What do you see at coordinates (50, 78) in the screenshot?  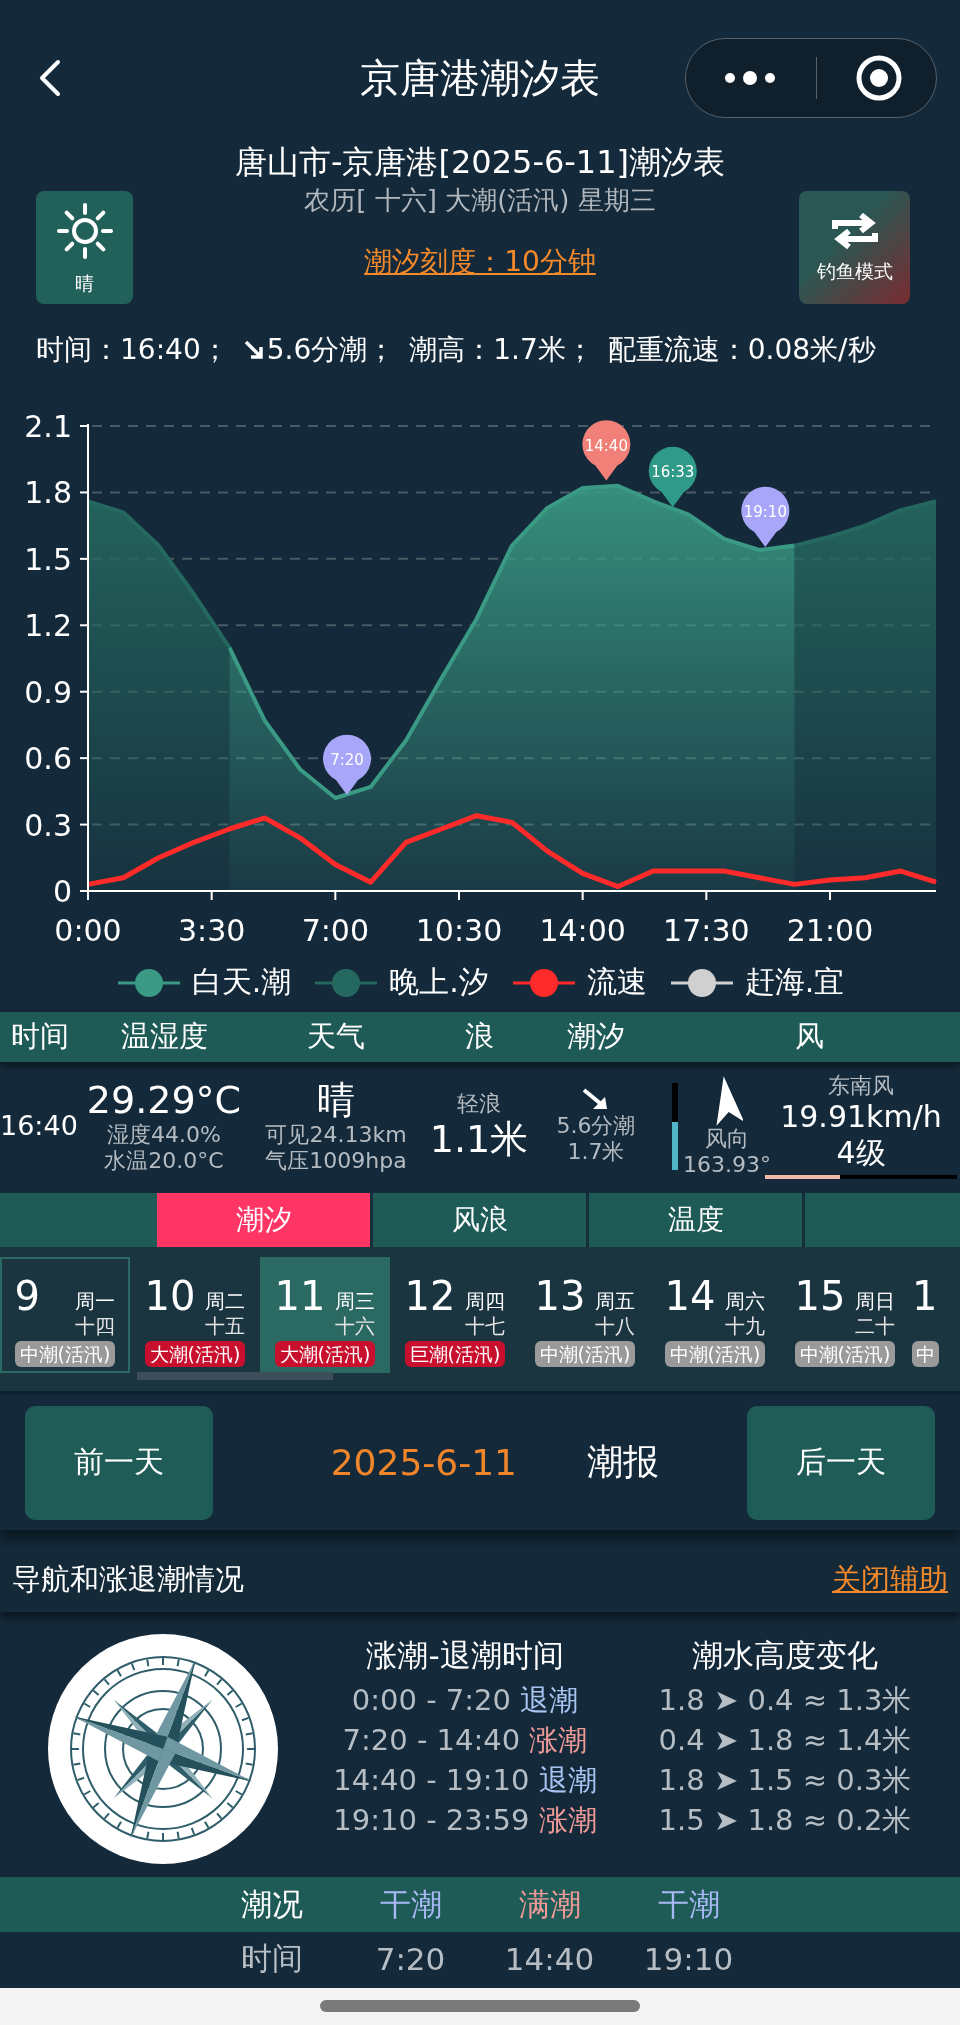 I see `back-icon` at bounding box center [50, 78].